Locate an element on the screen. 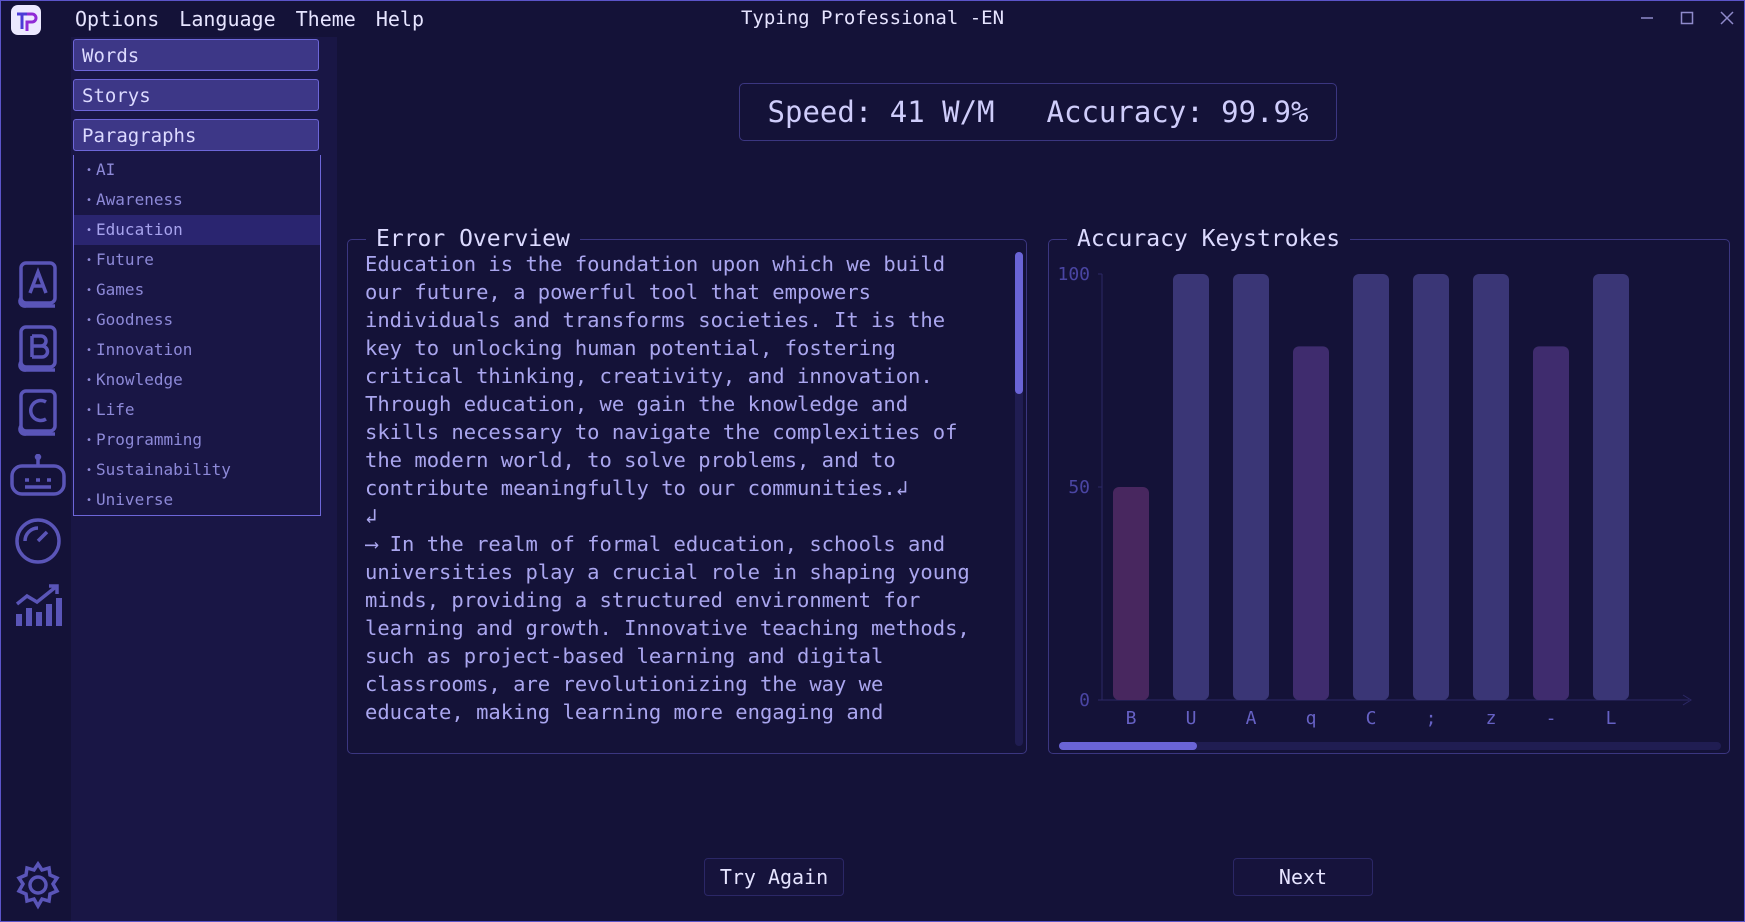 This screenshot has width=1745, height=922. speed-readout: Speed: 41 W/M is located at coordinates (881, 112).